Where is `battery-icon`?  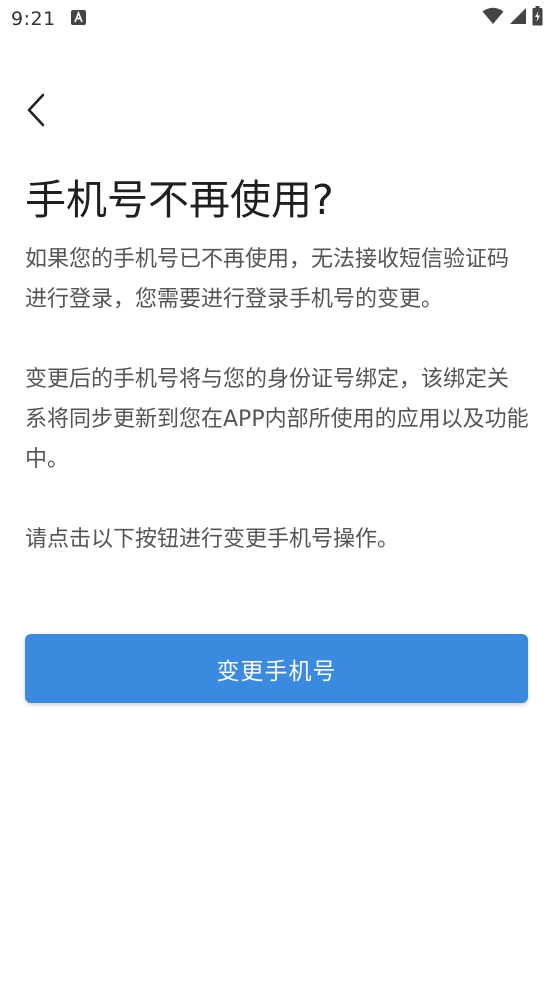 battery-icon is located at coordinates (537, 18).